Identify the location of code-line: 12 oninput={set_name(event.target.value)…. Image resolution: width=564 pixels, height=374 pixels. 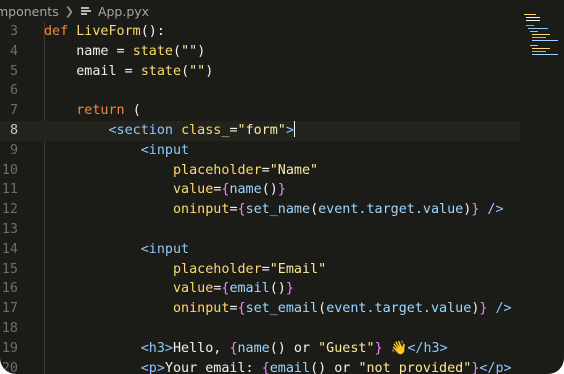
(260, 210).